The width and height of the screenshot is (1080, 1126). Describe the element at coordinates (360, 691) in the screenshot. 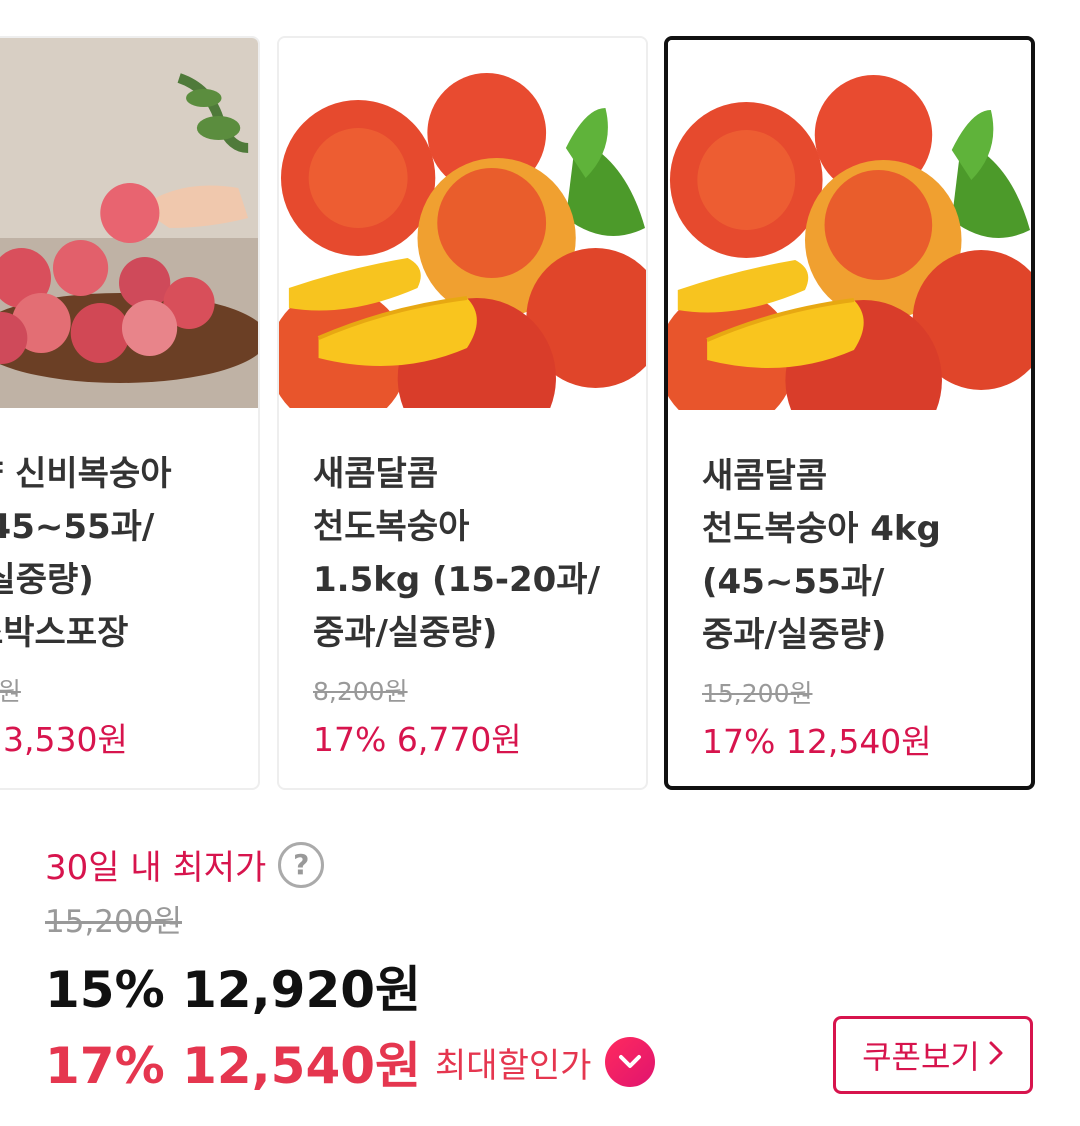

I see `product-original-price: 8,200원` at that location.